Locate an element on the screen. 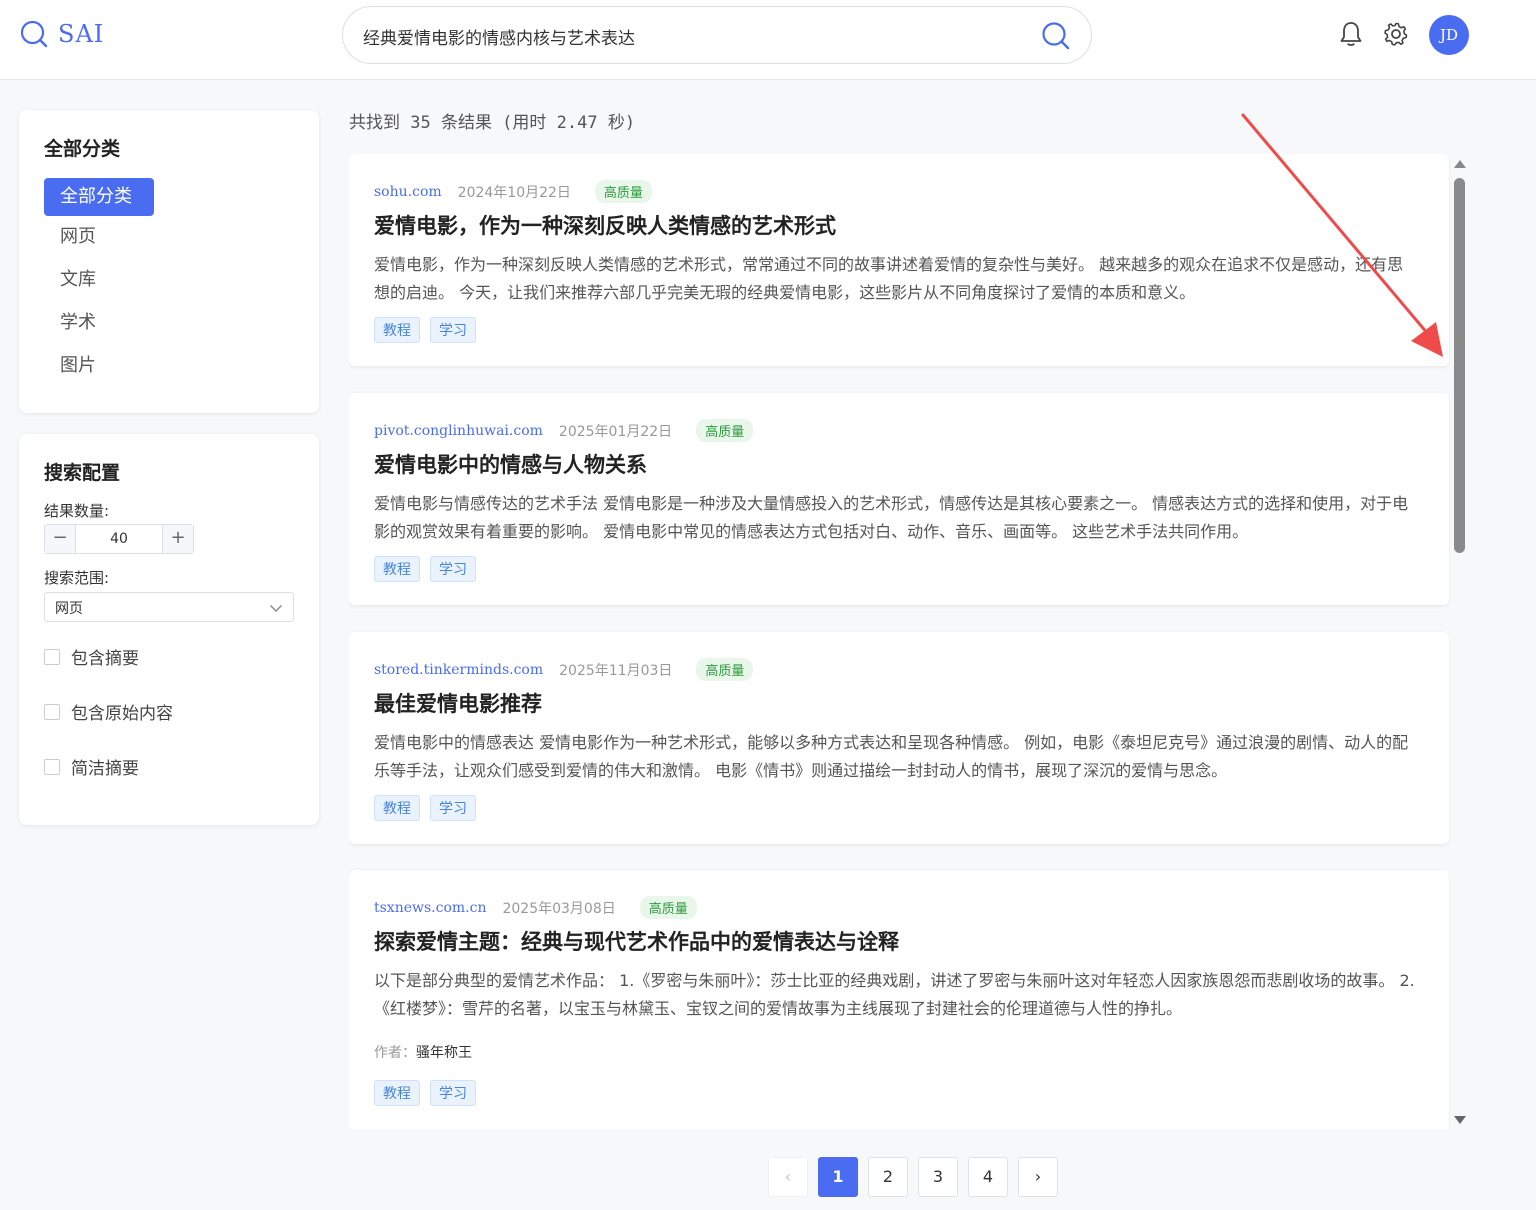 The image size is (1536, 1210). result-date: 2024年10月22日 is located at coordinates (514, 192).